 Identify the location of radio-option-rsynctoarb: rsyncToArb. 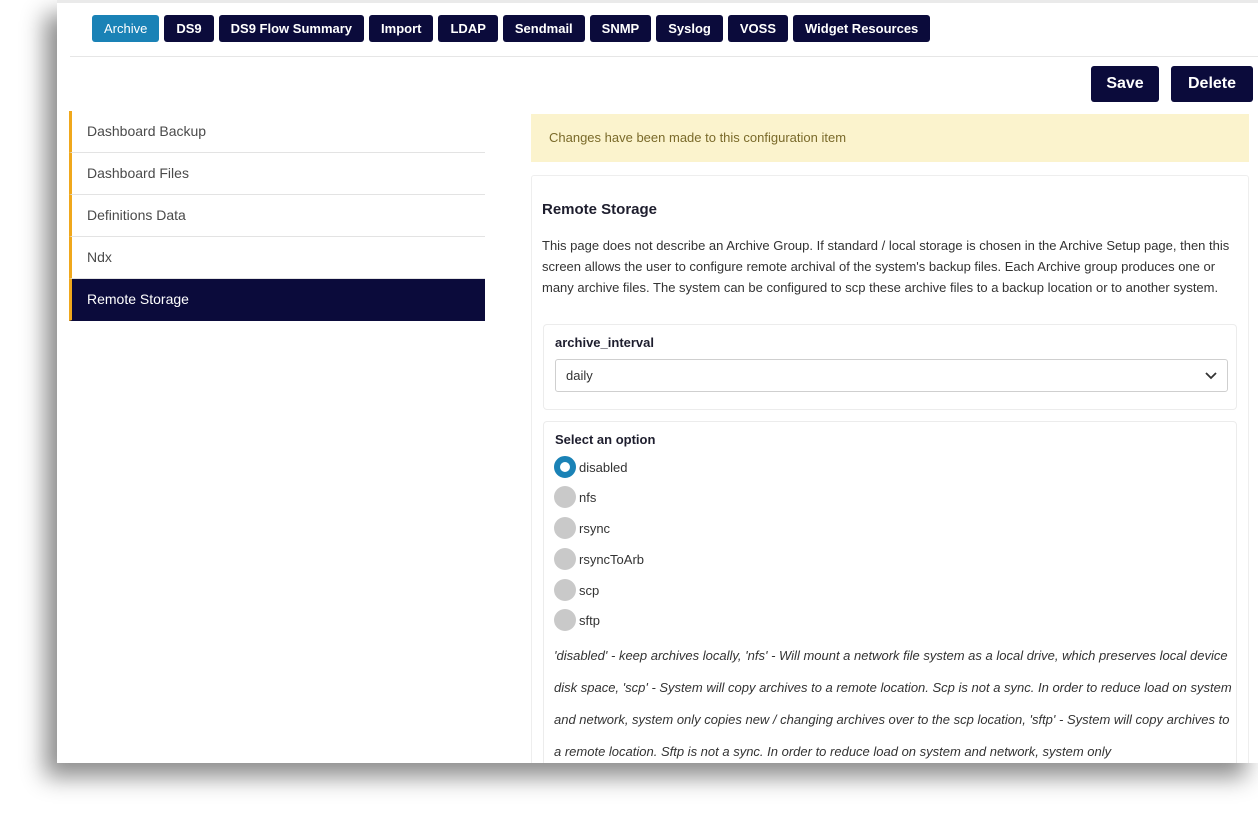
(599, 559).